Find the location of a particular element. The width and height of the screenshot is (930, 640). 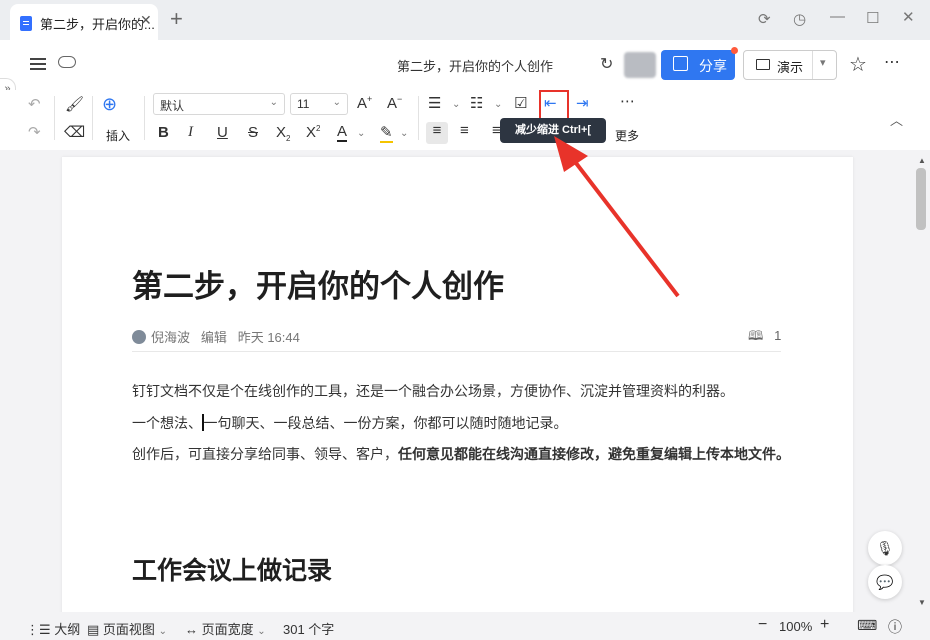

close-window-icon: ✕ is located at coordinates (908, 17).